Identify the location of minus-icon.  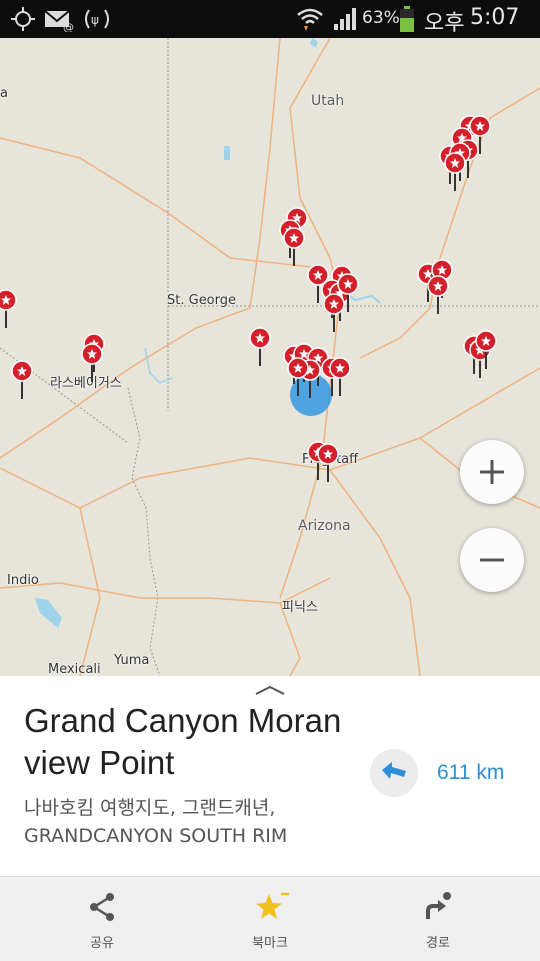
(492, 560).